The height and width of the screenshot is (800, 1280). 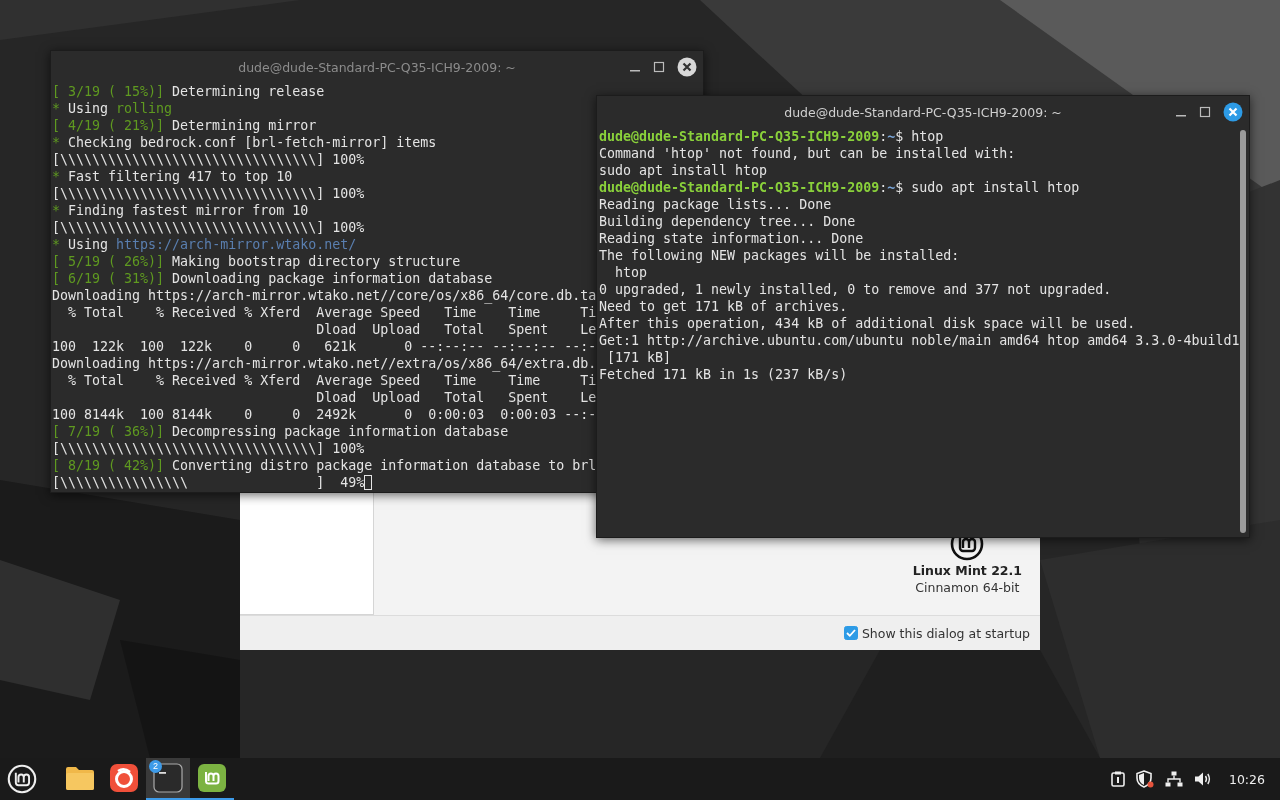 What do you see at coordinates (1144, 779) in the screenshot?
I see `shield-icon` at bounding box center [1144, 779].